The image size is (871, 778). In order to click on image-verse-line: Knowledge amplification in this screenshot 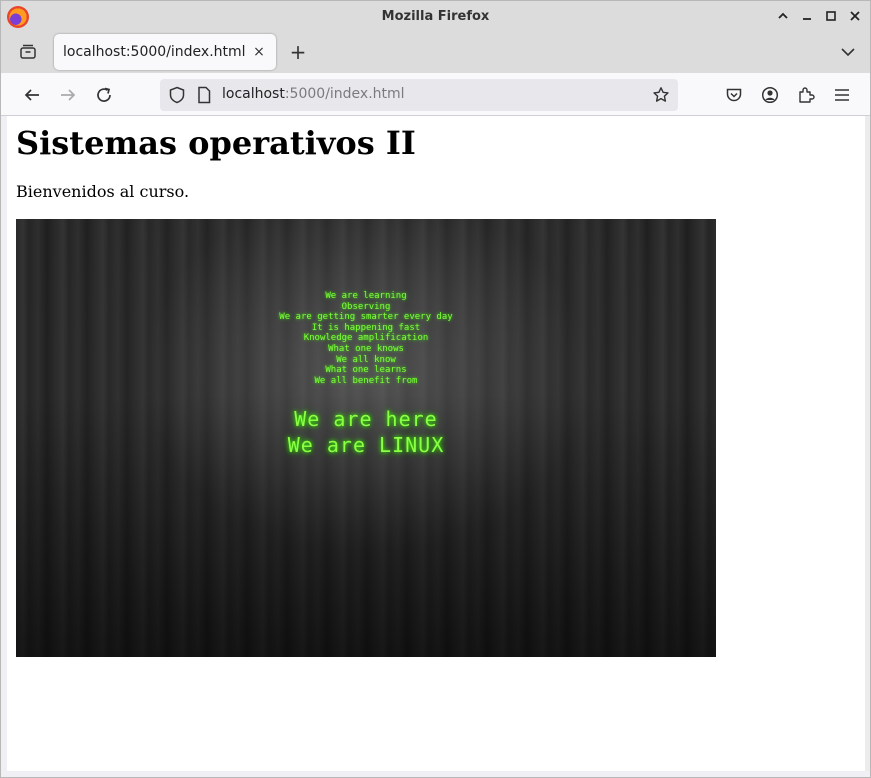, I will do `click(366, 338)`.